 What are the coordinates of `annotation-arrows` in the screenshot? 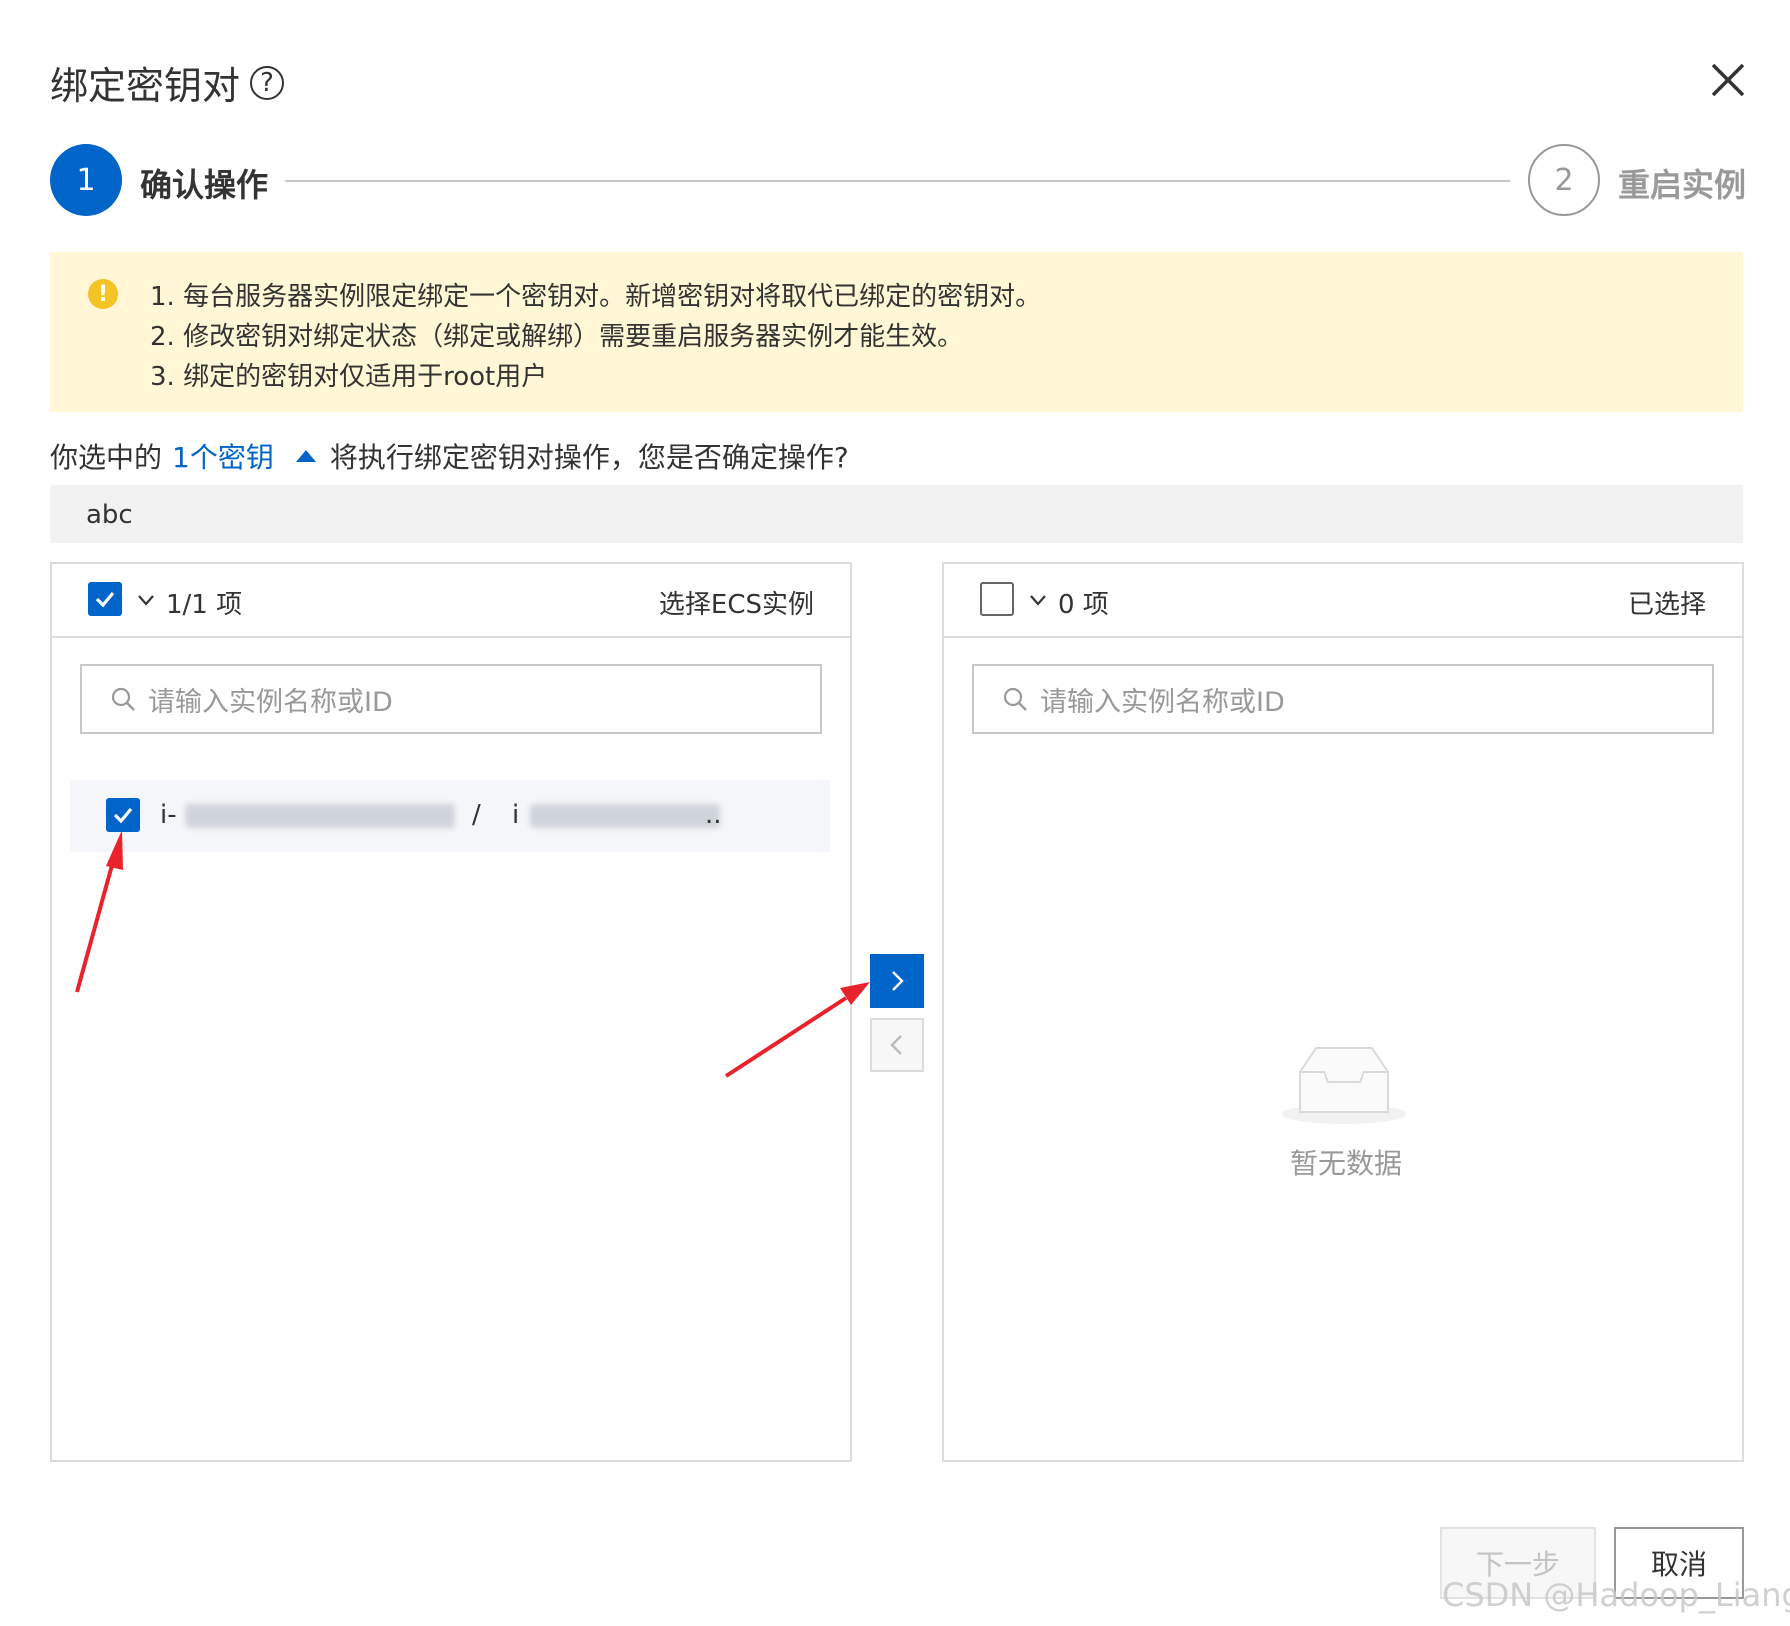 It's located at (472, 954).